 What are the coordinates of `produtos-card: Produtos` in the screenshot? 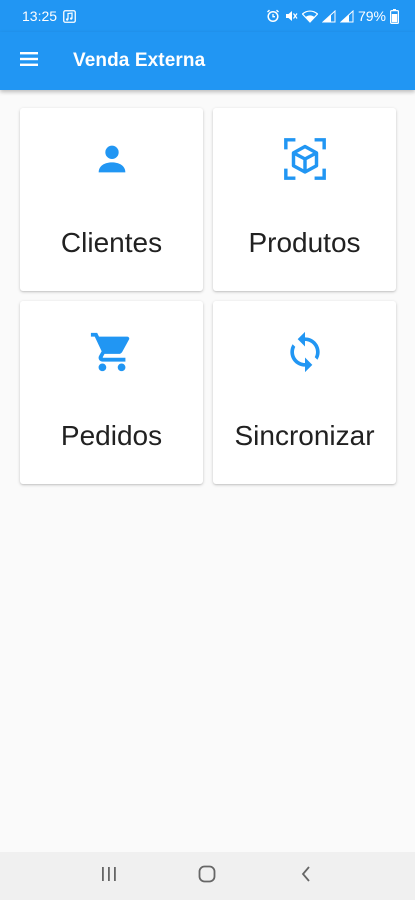 It's located at (304, 199).